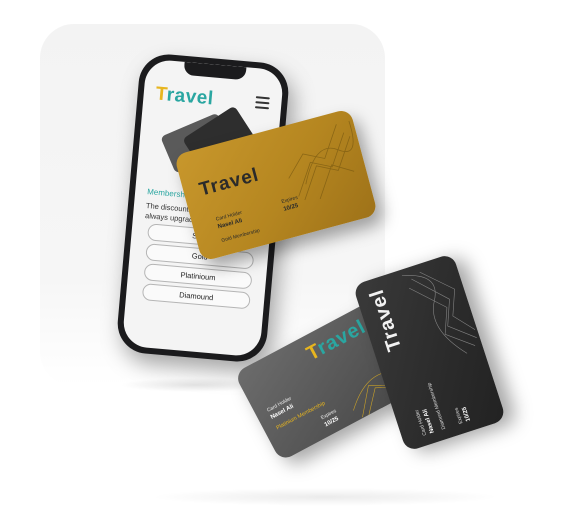 This screenshot has width=575, height=519. Describe the element at coordinates (325, 497) in the screenshot. I see `cards-shadow` at that location.